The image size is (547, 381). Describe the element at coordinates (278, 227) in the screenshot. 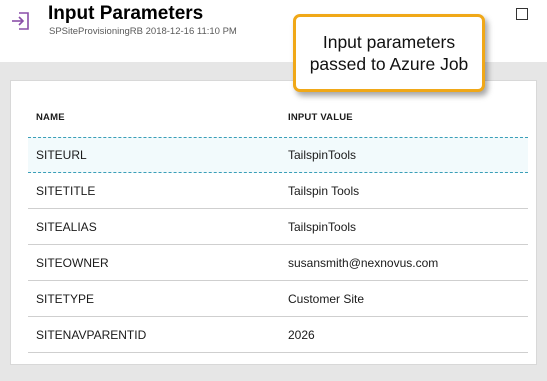

I see `table-row: SITEALIAS TailspinTools` at that location.